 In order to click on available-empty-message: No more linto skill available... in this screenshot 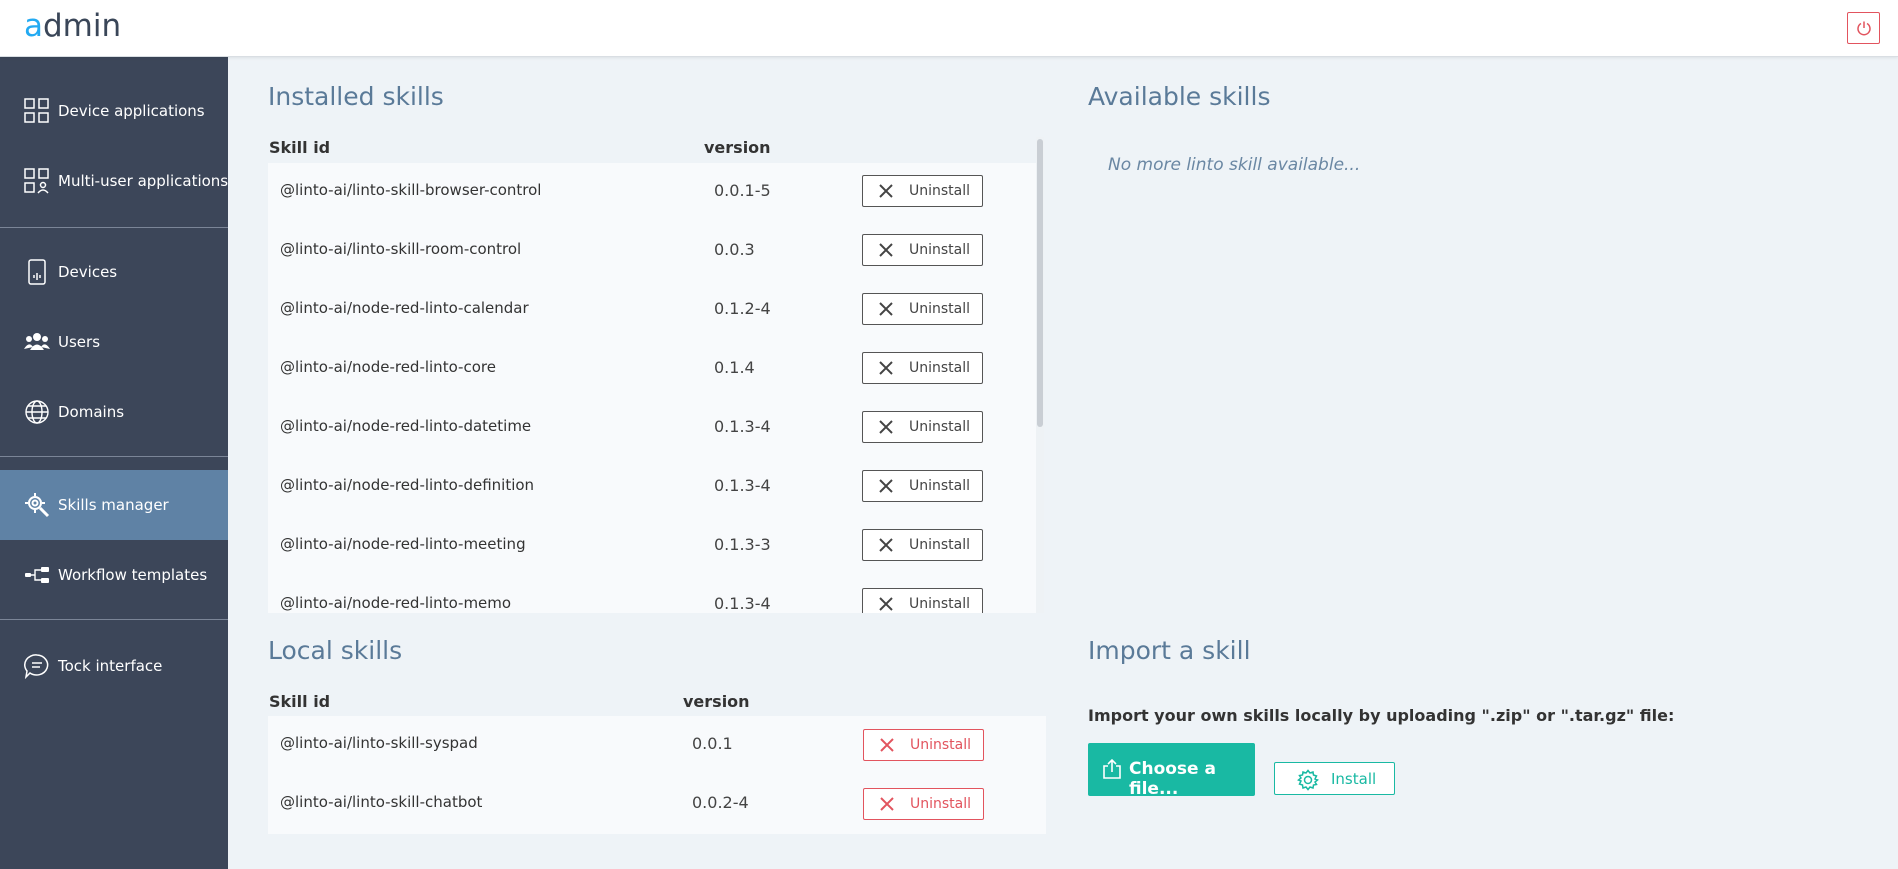, I will do `click(1234, 165)`.